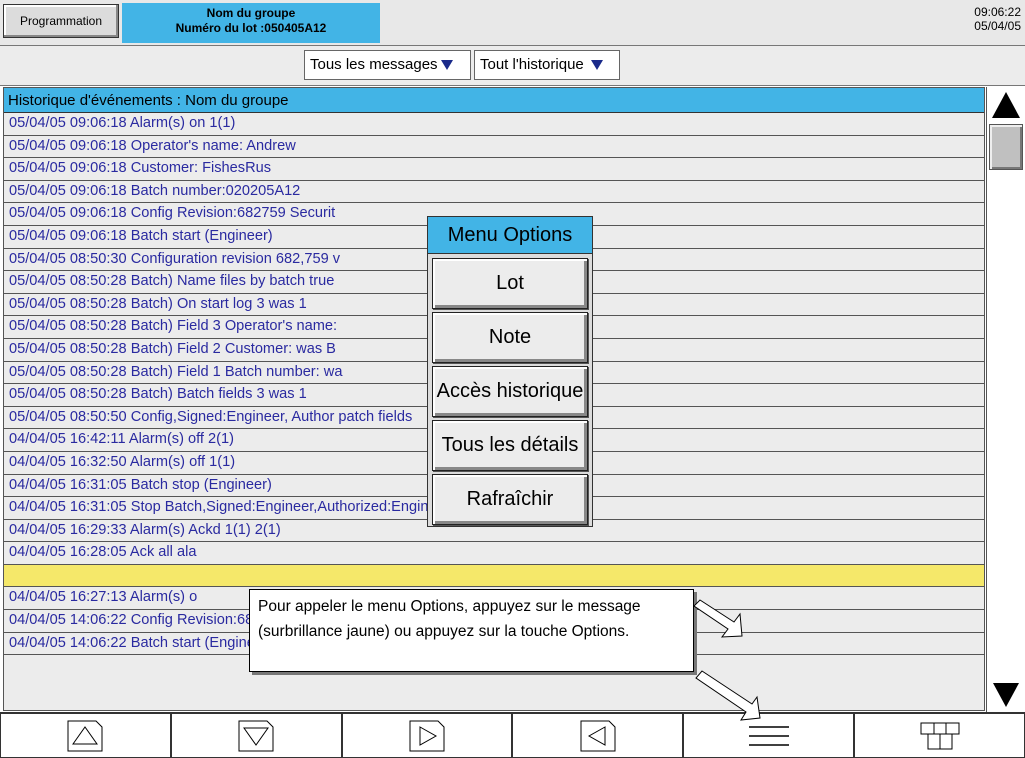 The image size is (1025, 758). What do you see at coordinates (494, 576) in the screenshot?
I see `event-row-highlighted` at bounding box center [494, 576].